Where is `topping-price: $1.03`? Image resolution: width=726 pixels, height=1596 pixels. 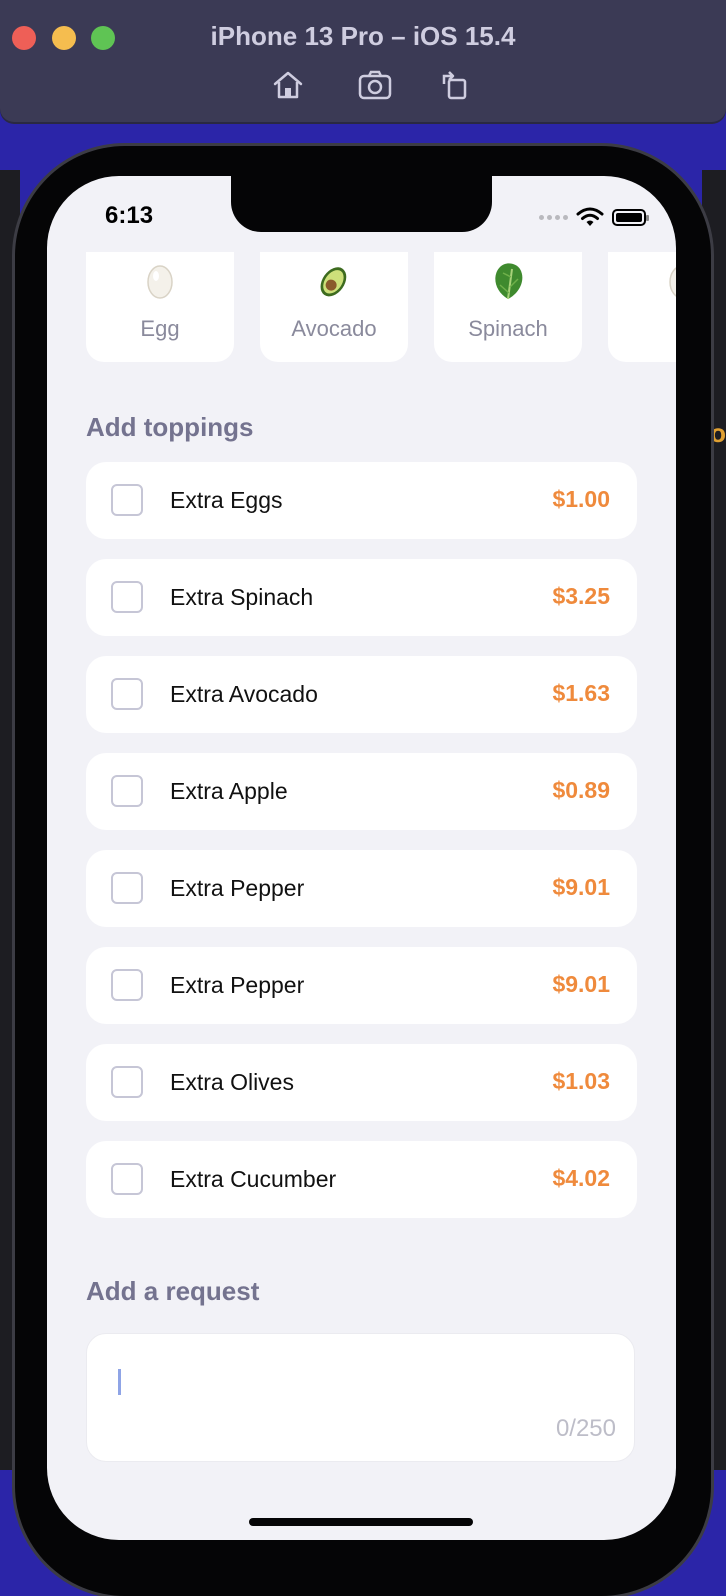 topping-price: $1.03 is located at coordinates (581, 1081).